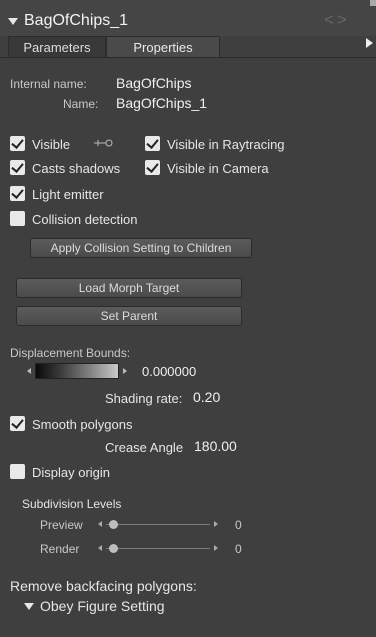 This screenshot has height=637, width=376. I want to click on crease-angle-value: 180.00, so click(215, 446).